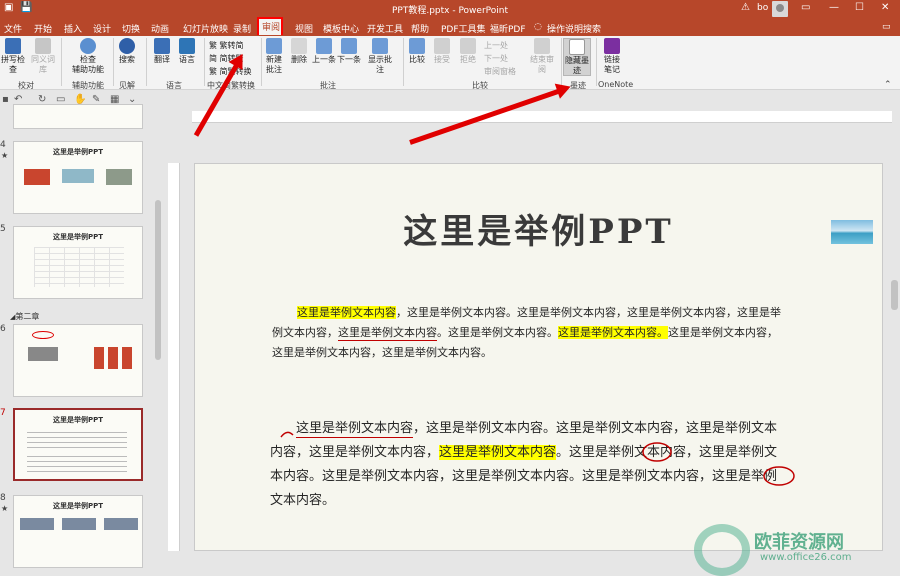 This screenshot has height=576, width=900. I want to click on ink-circle, so click(779, 476).